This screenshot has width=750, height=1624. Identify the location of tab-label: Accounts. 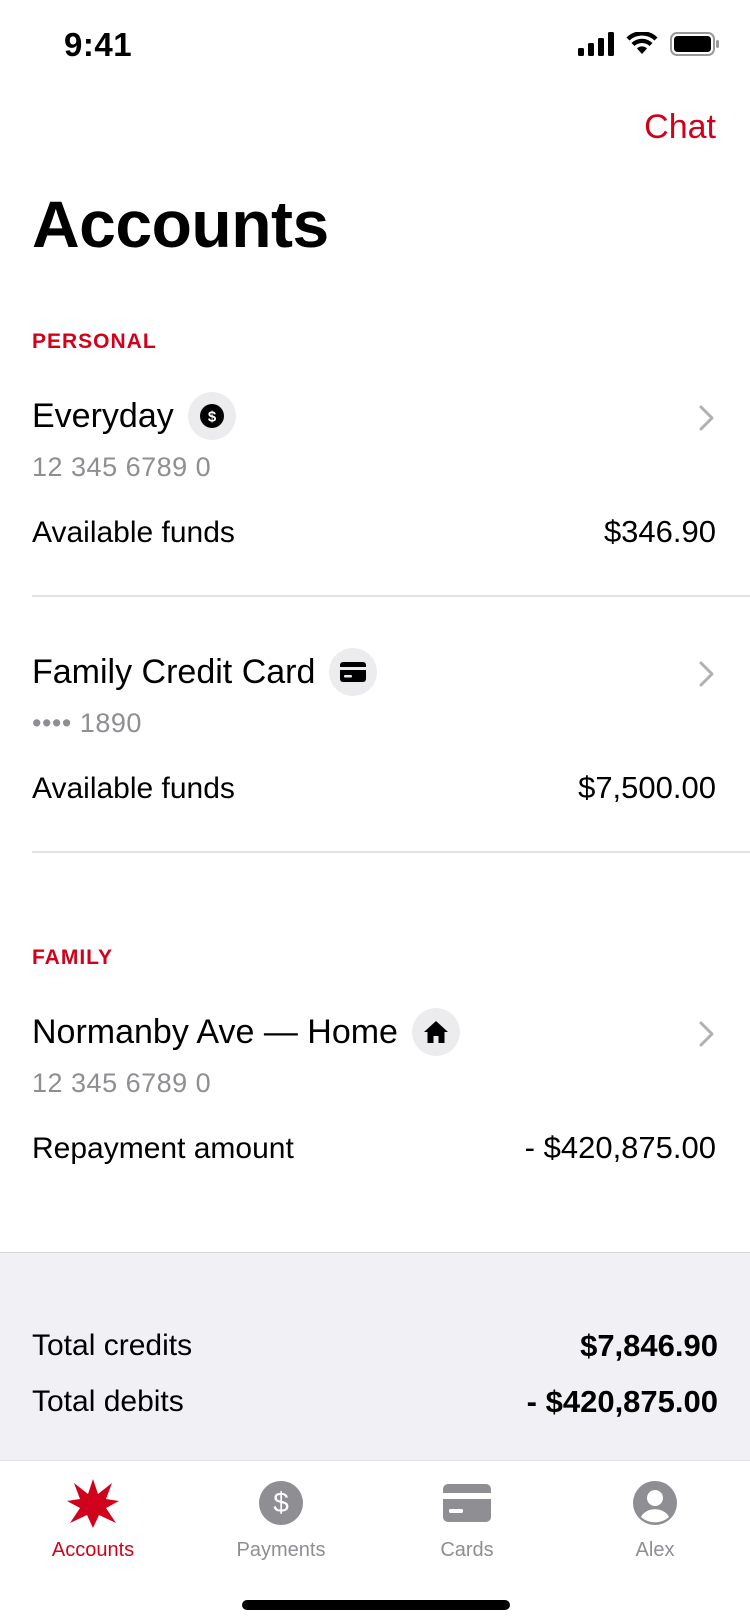
(93, 1550).